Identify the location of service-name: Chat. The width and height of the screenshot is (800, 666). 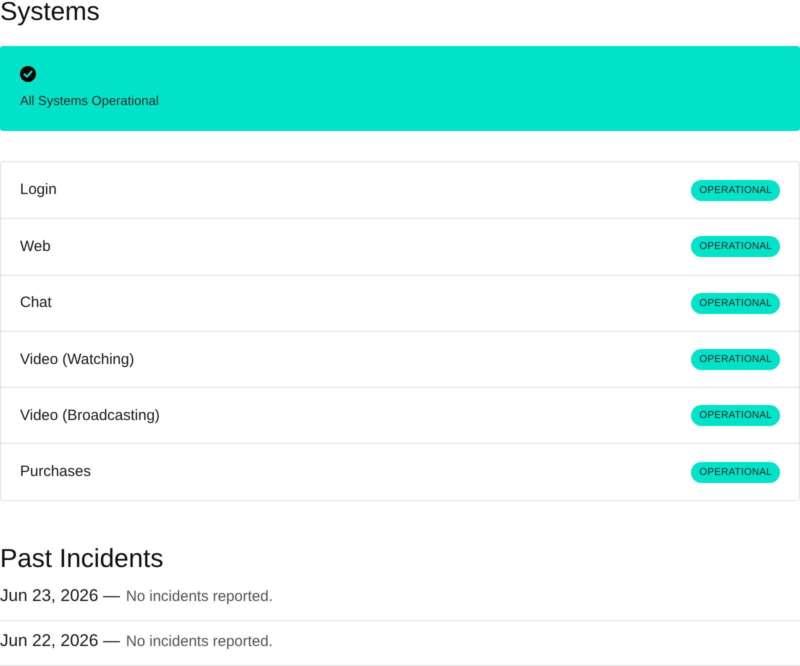
(36, 303).